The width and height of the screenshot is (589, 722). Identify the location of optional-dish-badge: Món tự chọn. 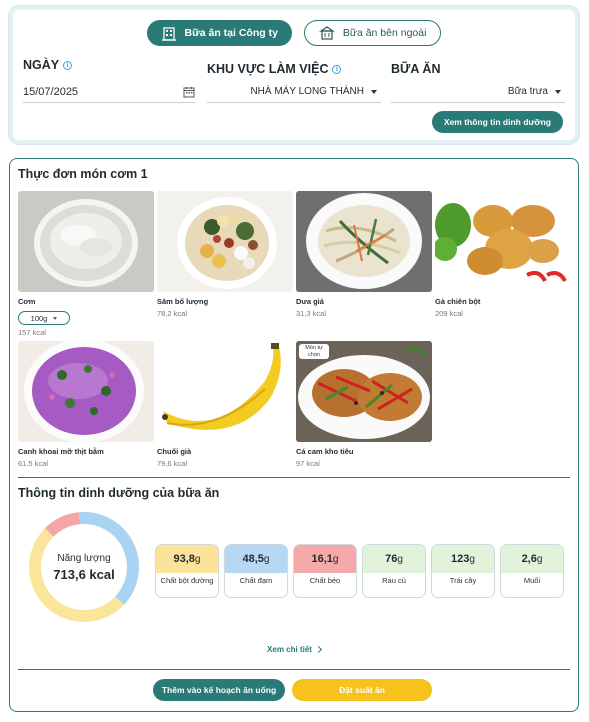
(314, 352).